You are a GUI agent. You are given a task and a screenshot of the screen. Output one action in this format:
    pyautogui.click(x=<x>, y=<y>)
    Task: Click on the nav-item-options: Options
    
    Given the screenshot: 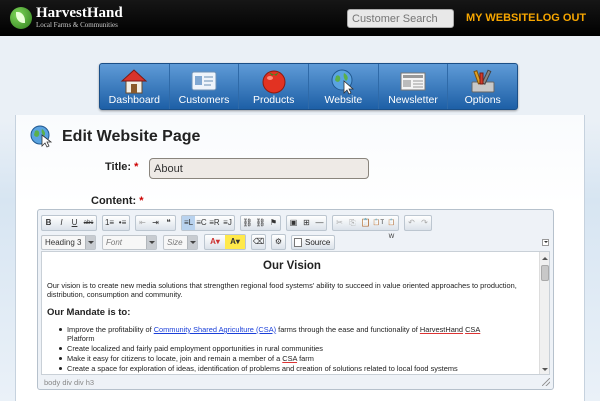 What is the action you would take?
    pyautogui.click(x=482, y=86)
    